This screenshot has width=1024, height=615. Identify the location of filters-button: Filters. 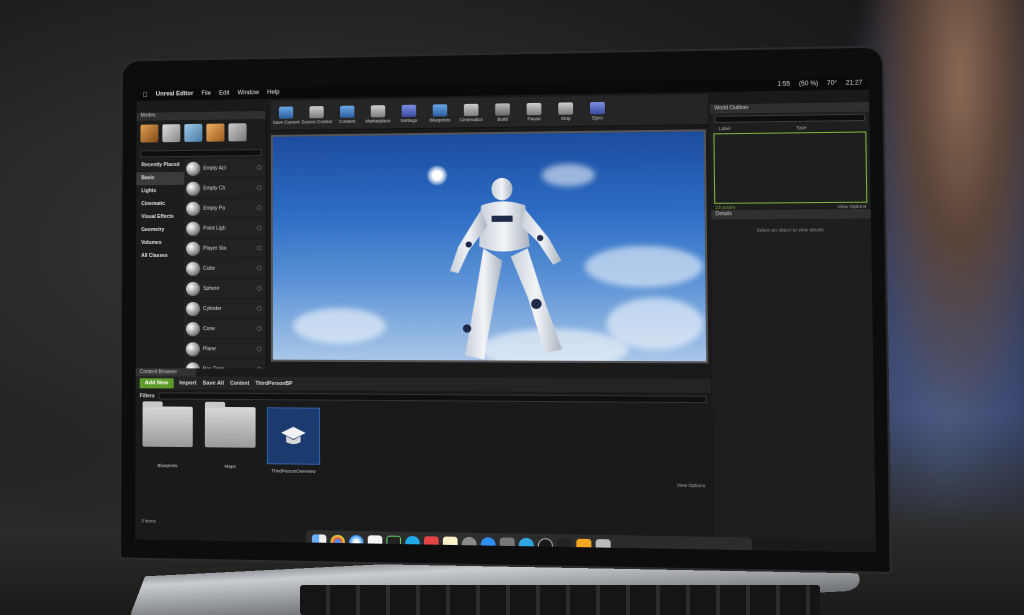
(147, 396).